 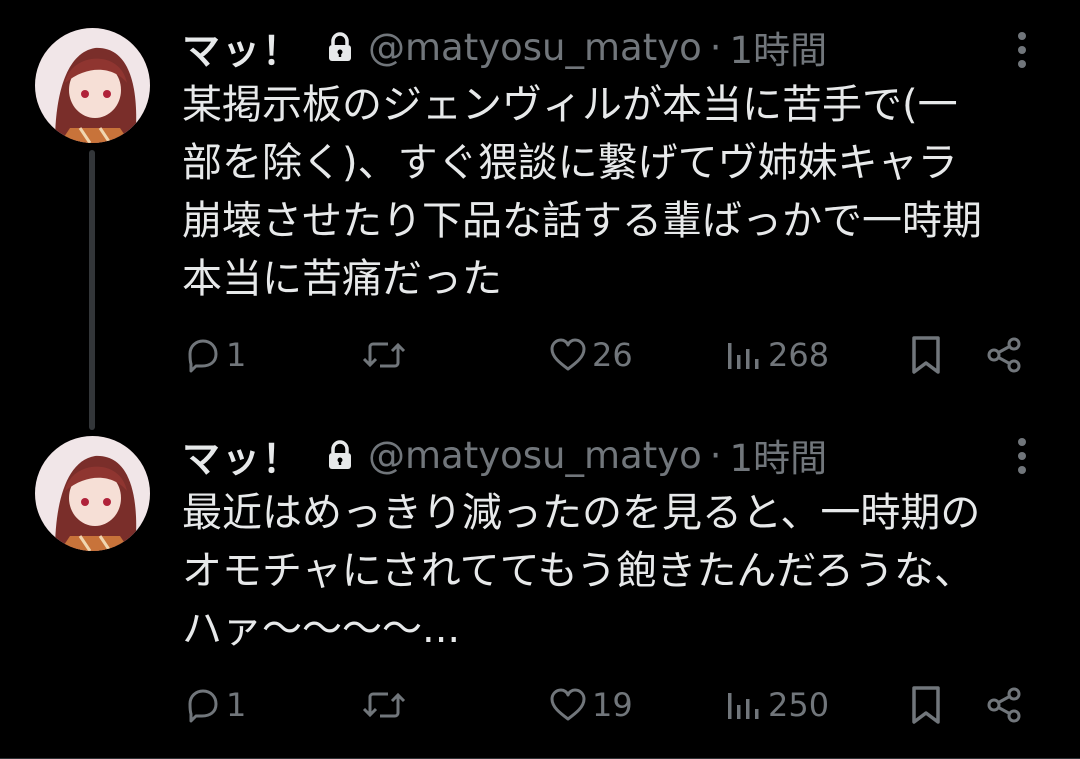 I want to click on tweet-text-line: 某掲示板のジェンヴィルが本当に苦手で(一, so click(x=570, y=105).